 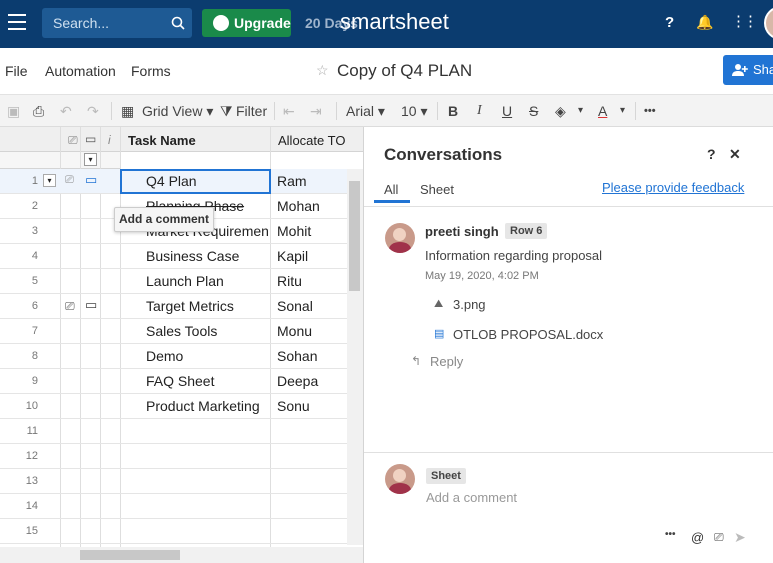 What do you see at coordinates (91, 305) in the screenshot?
I see `comment-icon: ▭` at bounding box center [91, 305].